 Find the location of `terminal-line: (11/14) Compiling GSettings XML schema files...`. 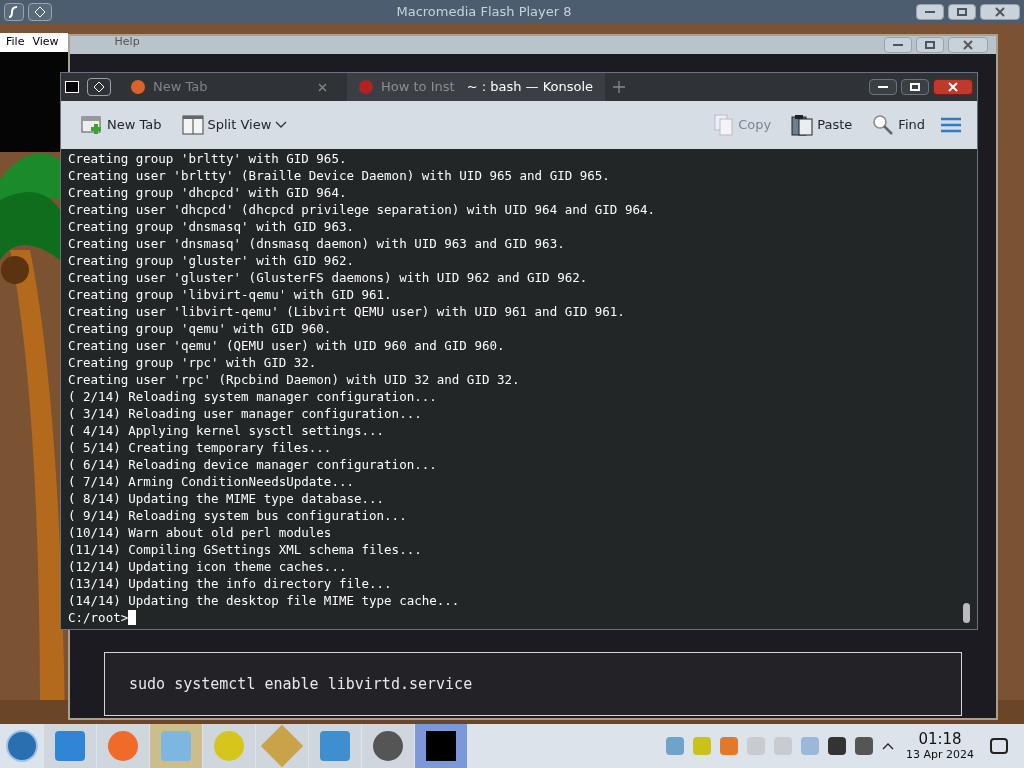

terminal-line: (11/14) Compiling GSettings XML schema files... is located at coordinates (245, 549).